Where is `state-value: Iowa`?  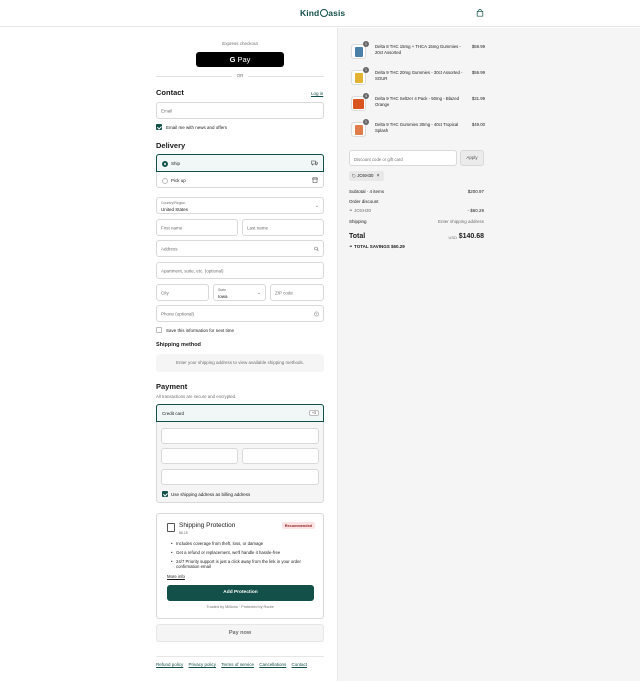 state-value: Iowa is located at coordinates (223, 296).